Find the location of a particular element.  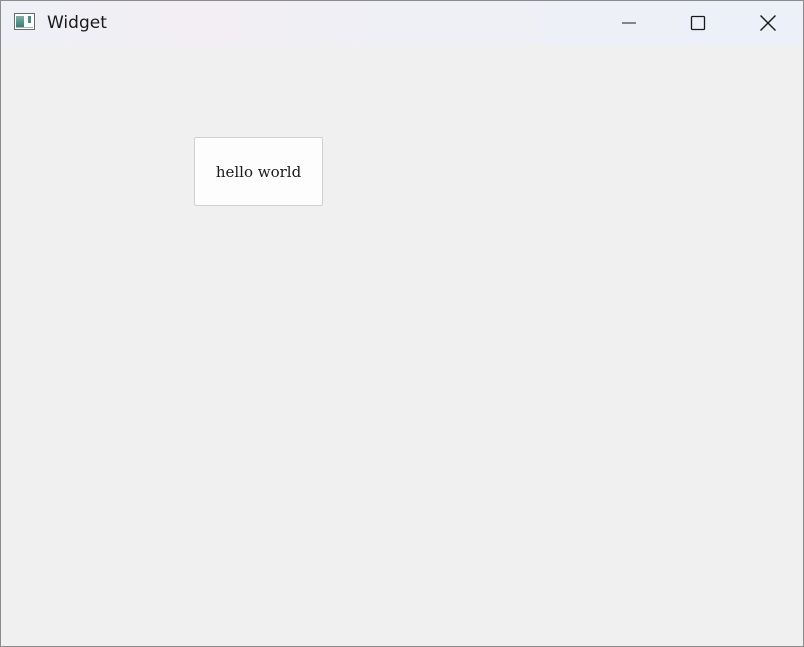

minimize-icon is located at coordinates (628, 23).